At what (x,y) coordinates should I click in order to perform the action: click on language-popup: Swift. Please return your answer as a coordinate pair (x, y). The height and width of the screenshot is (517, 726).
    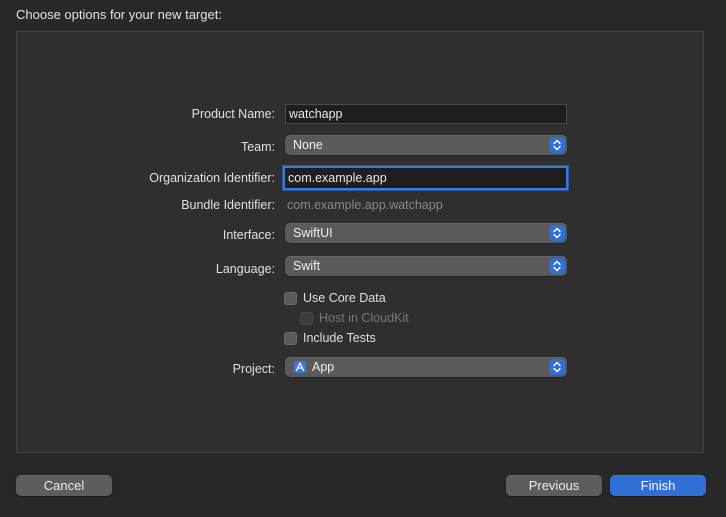
    Looking at the image, I should click on (426, 266).